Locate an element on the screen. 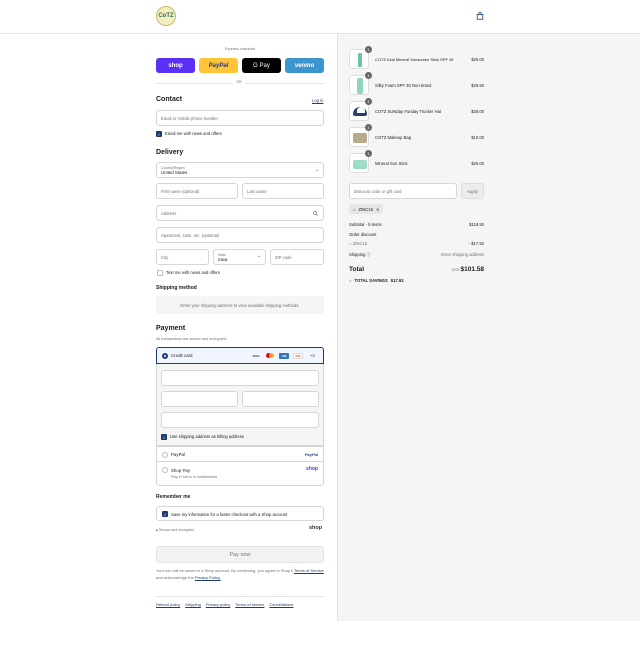  item-name: COTZ SUNday Funday Trucker Hat is located at coordinates (408, 111).